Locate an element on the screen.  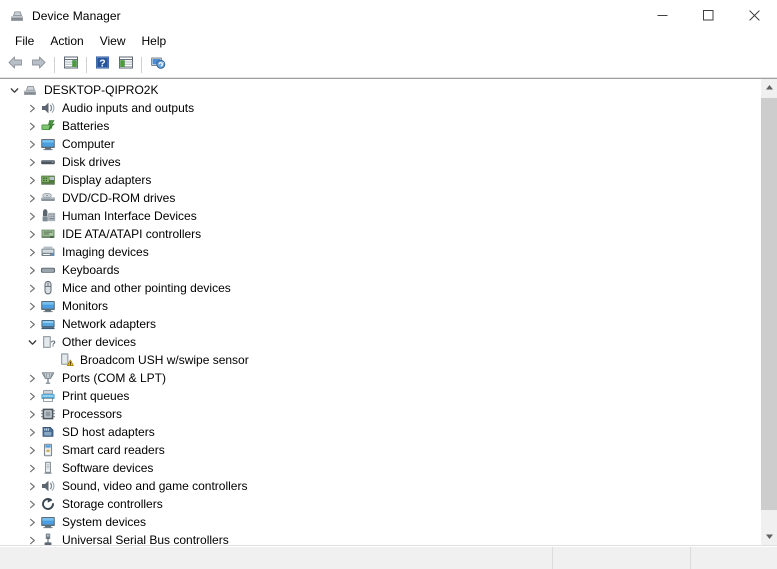
tree-item: Broadcom USH w/swipe sensor is located at coordinates (380, 360).